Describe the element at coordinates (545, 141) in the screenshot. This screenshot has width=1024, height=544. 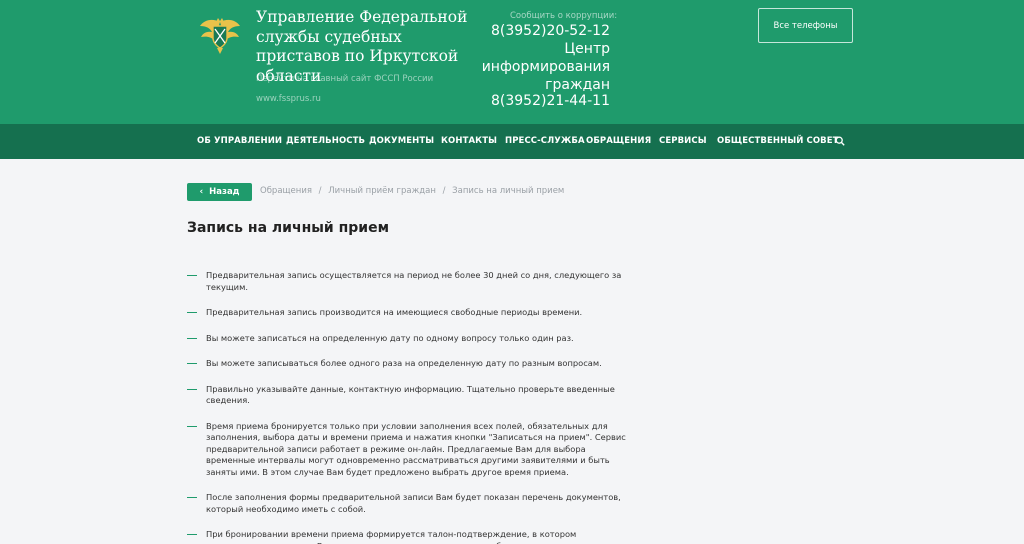
I see `nav-item-press: ПРЕСС-СЛУЖБА` at that location.